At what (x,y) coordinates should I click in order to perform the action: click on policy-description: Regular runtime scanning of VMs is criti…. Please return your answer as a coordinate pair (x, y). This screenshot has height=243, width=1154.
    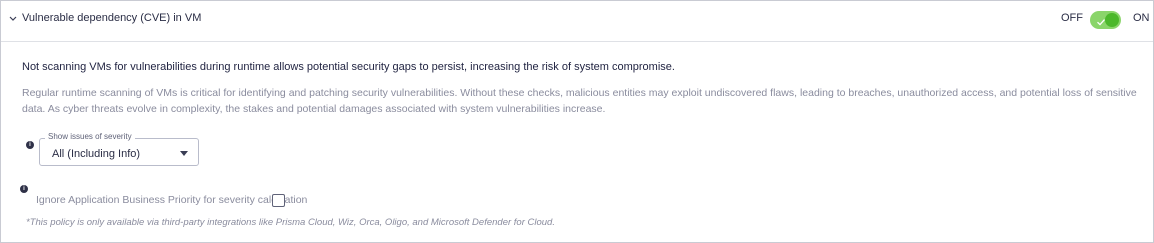
    Looking at the image, I should click on (579, 101).